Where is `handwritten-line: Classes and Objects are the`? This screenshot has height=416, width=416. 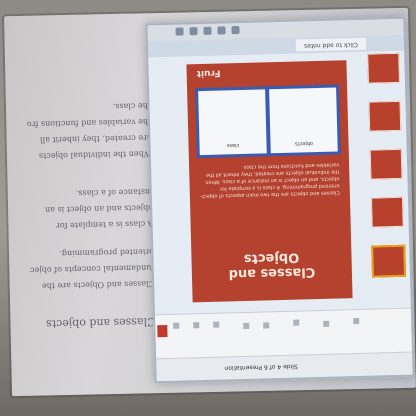 handwritten-line: Classes and Objects are the is located at coordinates (98, 285).